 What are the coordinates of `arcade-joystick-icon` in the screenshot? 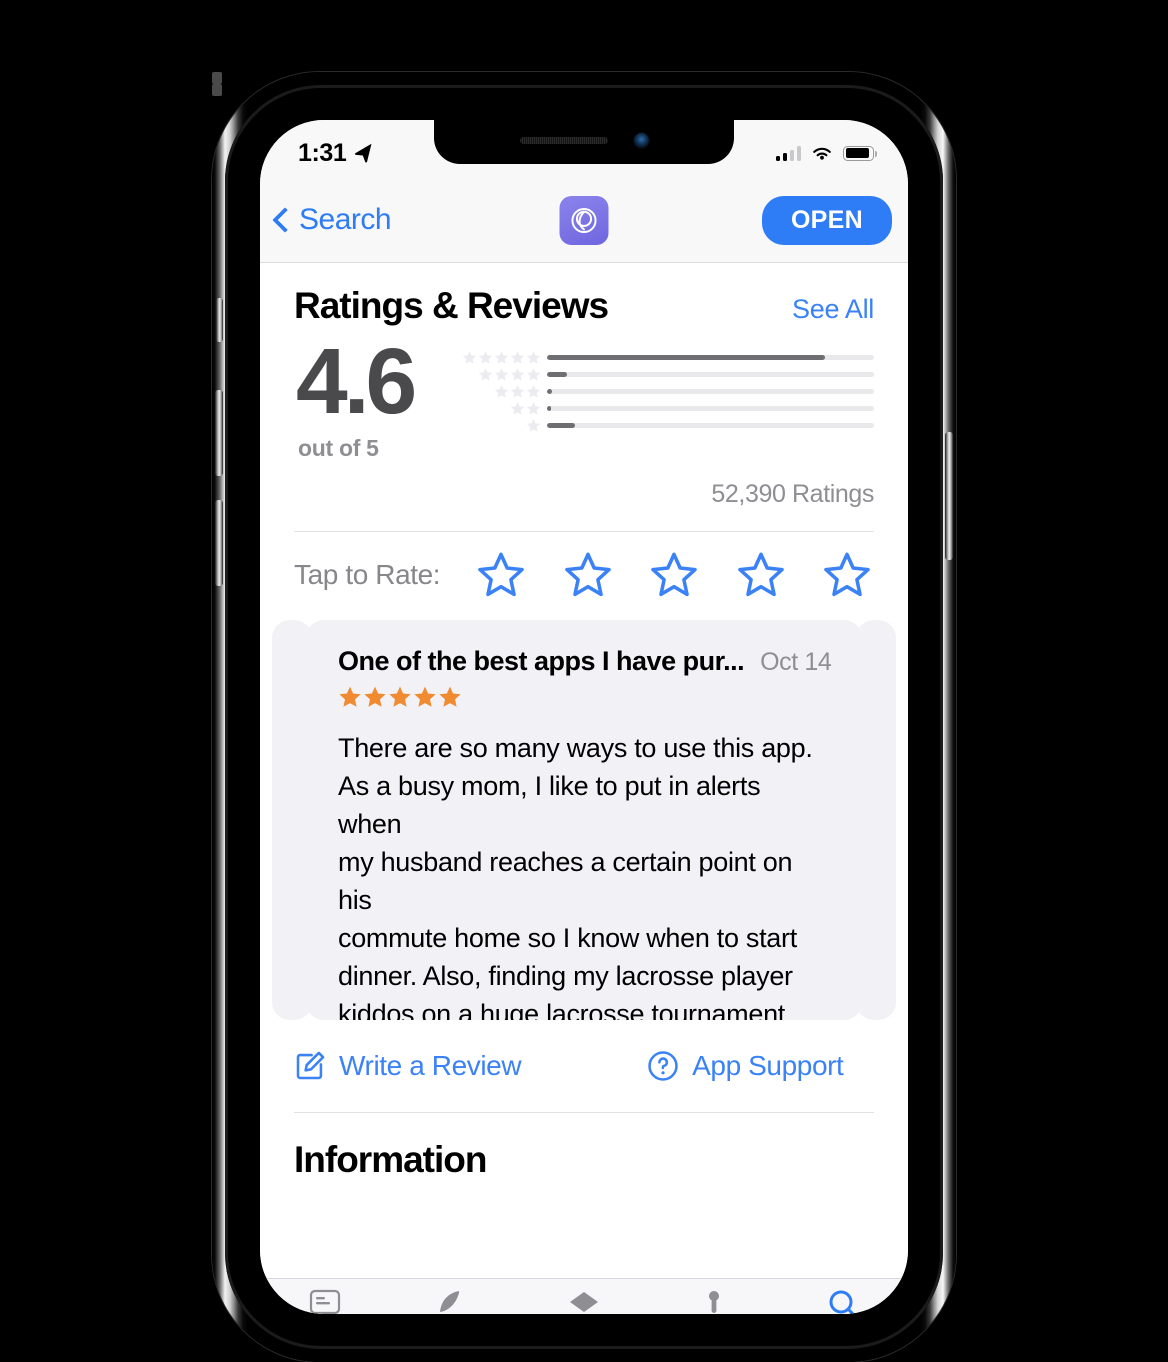 It's located at (713, 1302).